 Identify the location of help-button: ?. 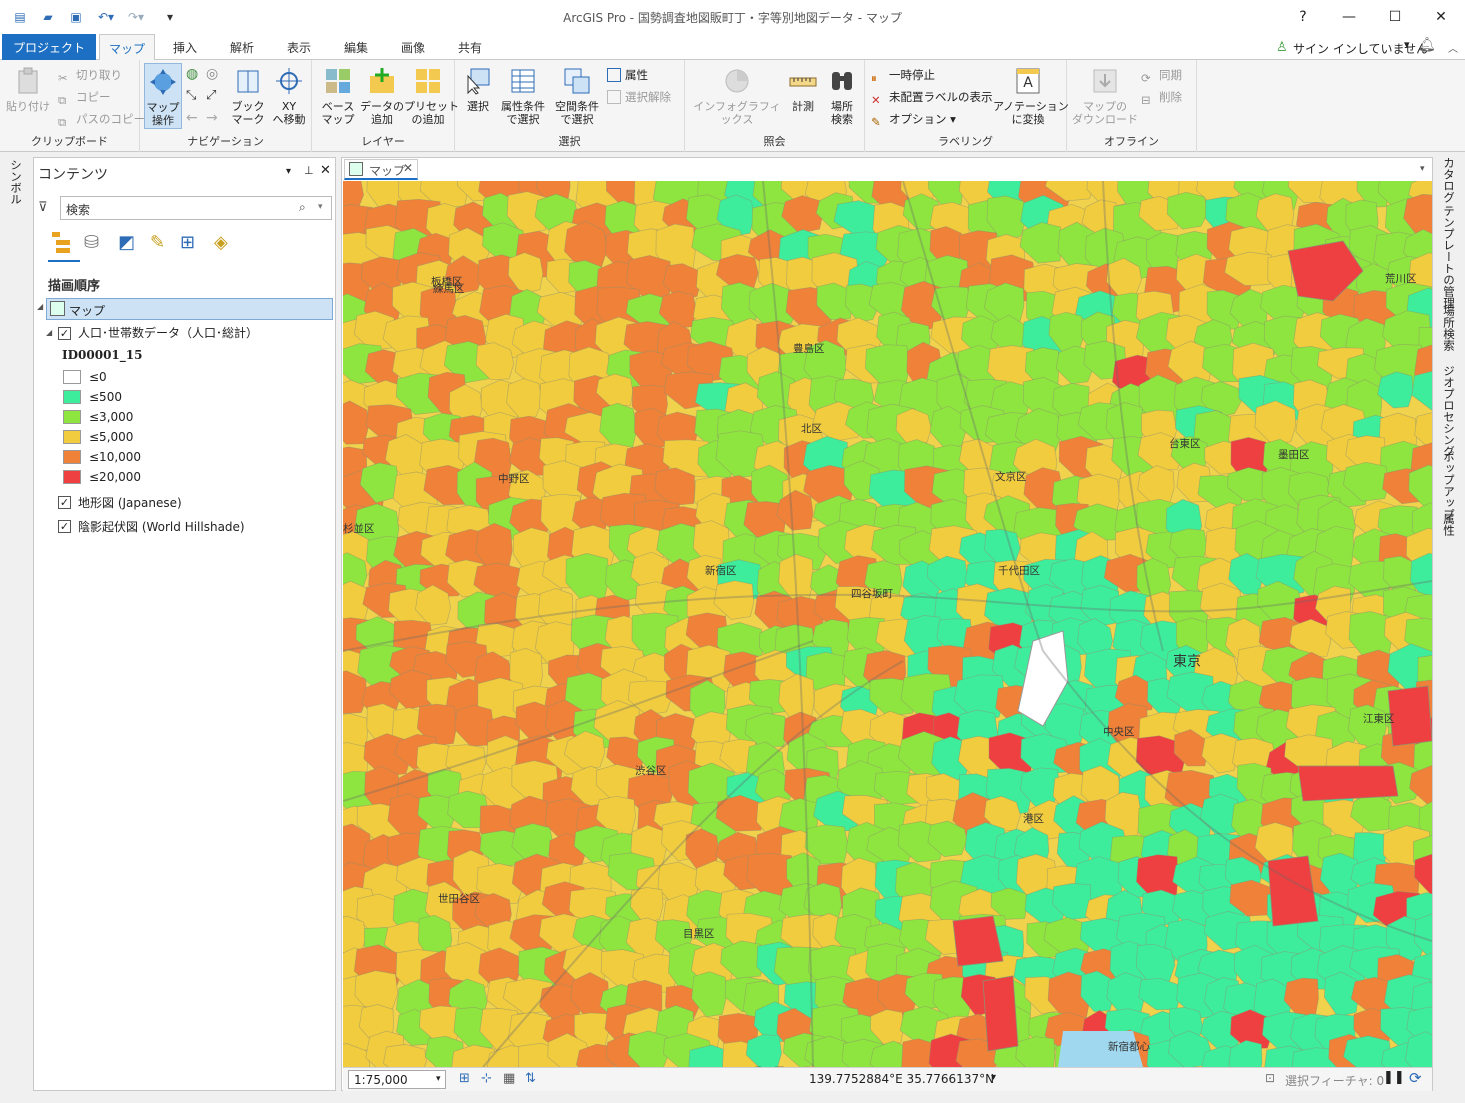
(1303, 17).